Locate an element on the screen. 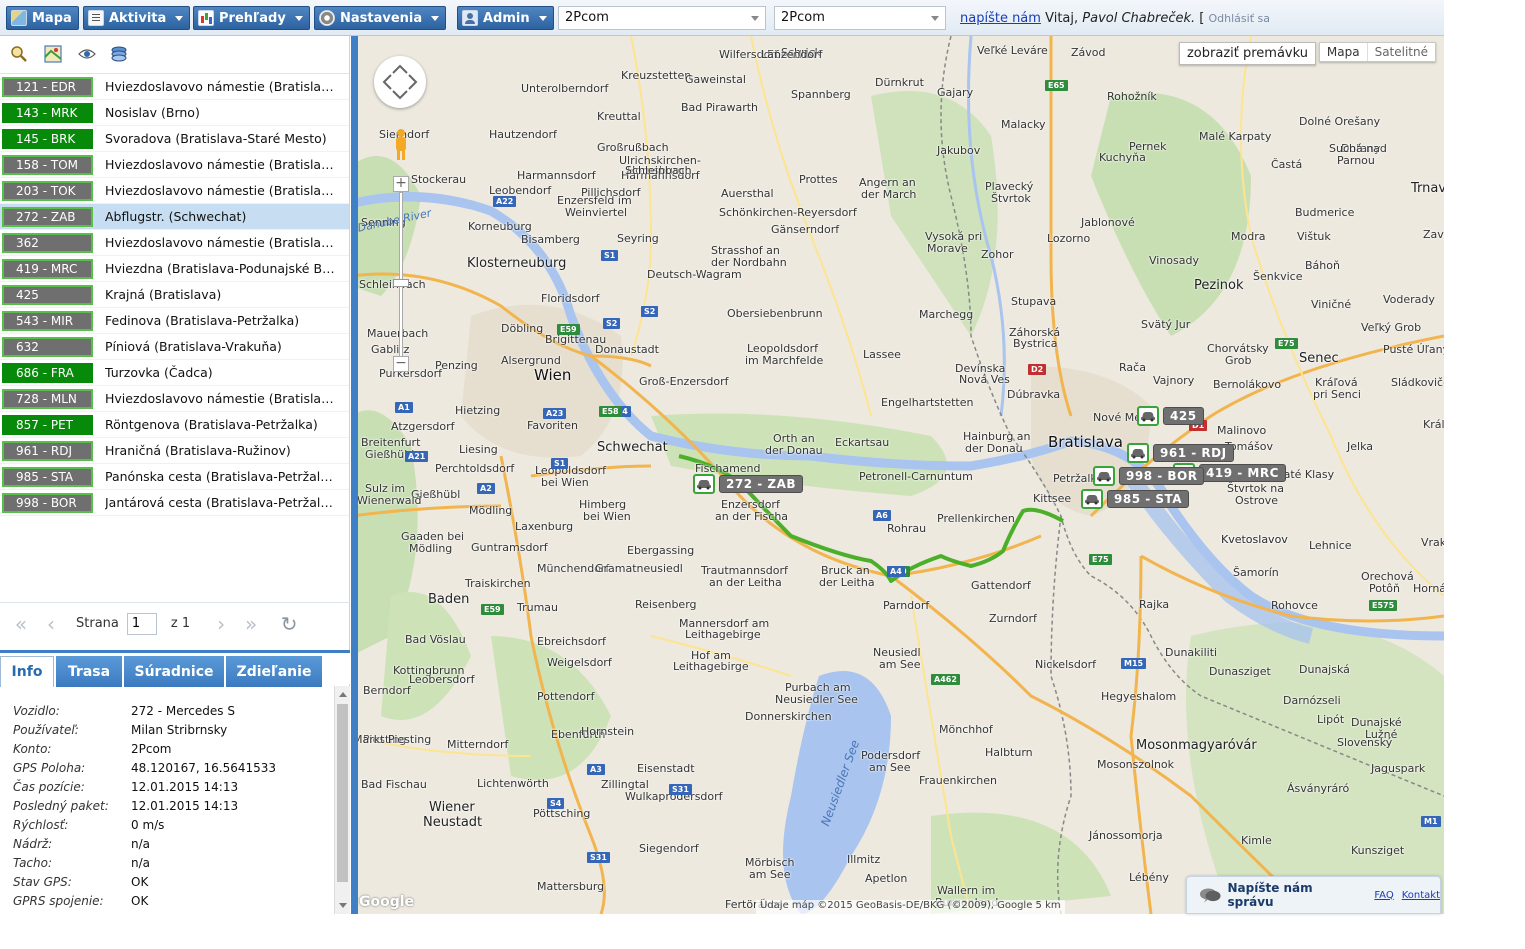 The width and height of the screenshot is (1525, 949). vehicle-row: 961 - RDJ Hraničná (Bratislava-Ružinov) is located at coordinates (174, 451).